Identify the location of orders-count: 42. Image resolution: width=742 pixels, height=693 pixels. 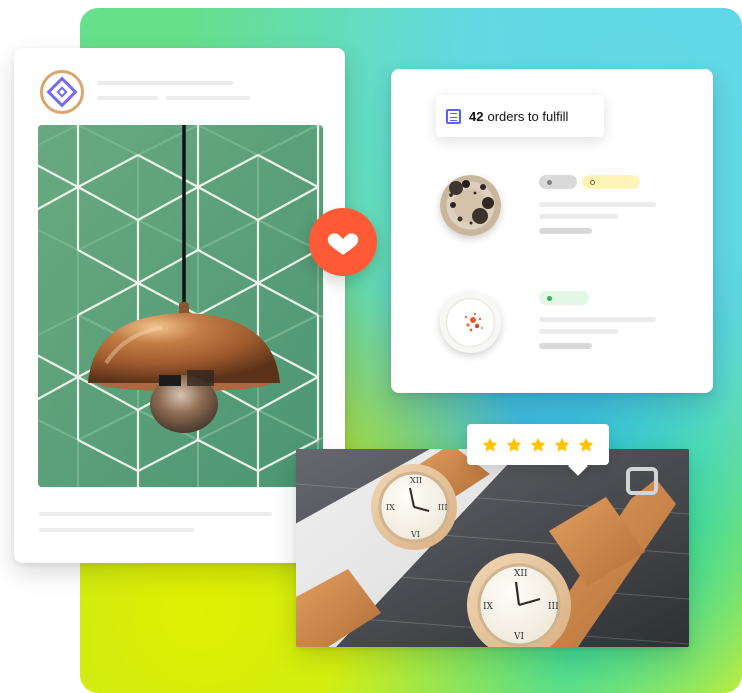
(476, 116).